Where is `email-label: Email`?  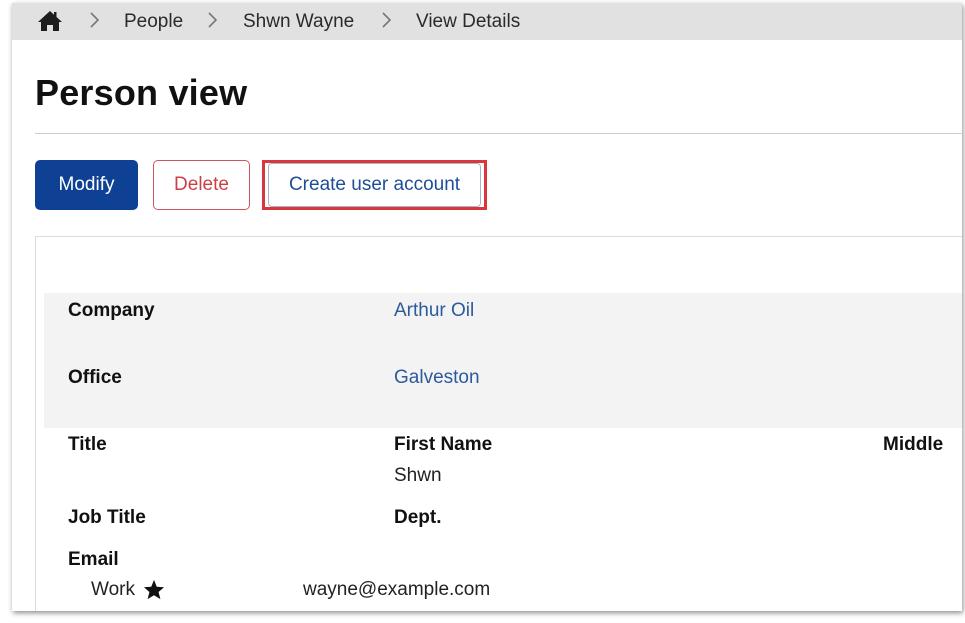
email-label: Email is located at coordinates (93, 559).